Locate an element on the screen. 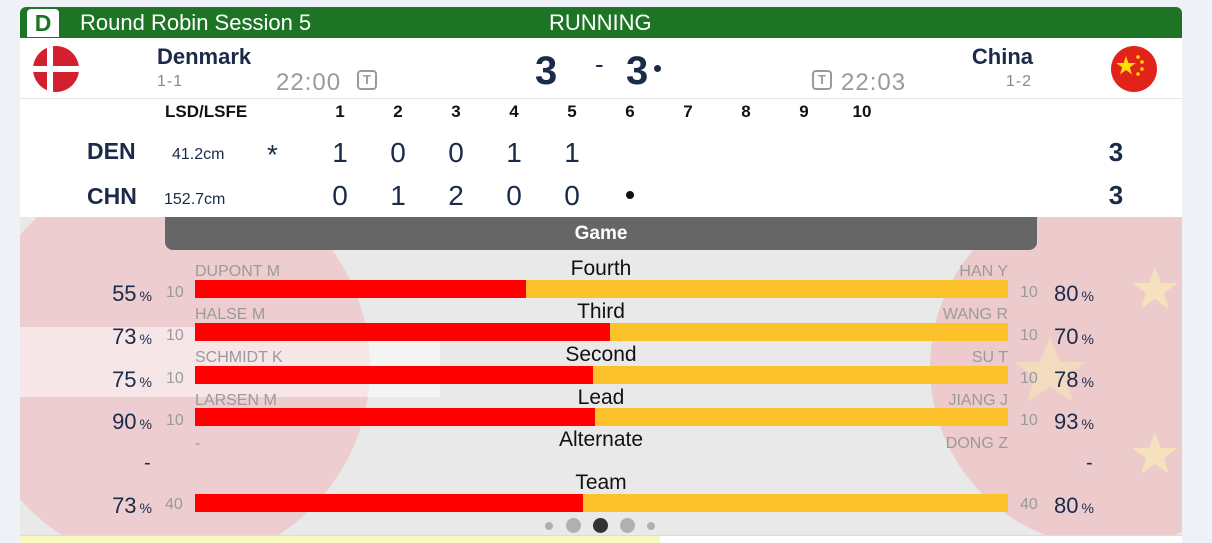  position-label: Second is located at coordinates (601, 354).